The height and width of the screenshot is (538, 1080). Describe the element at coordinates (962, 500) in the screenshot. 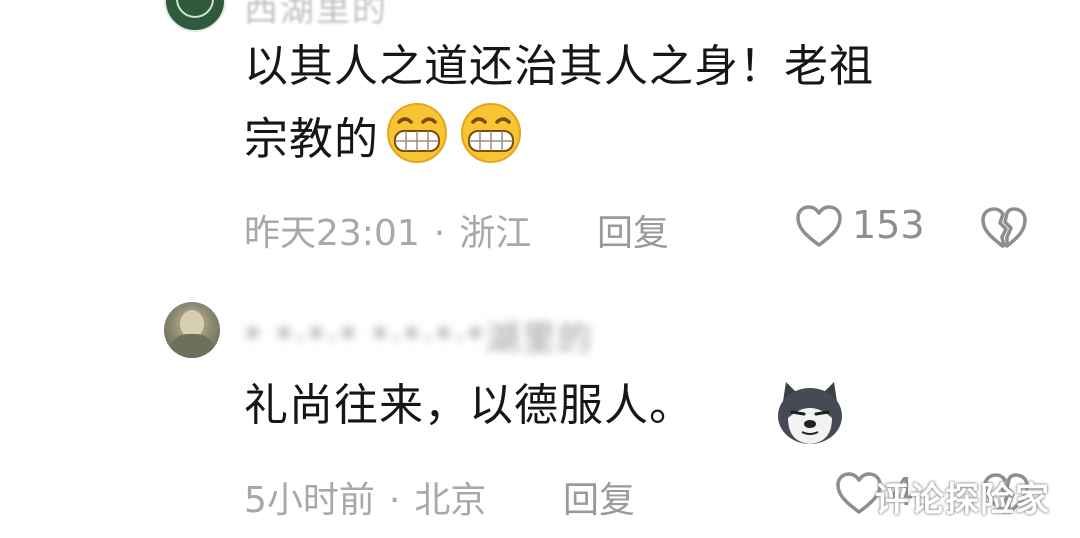

I see `watermark: 评论探险家` at that location.